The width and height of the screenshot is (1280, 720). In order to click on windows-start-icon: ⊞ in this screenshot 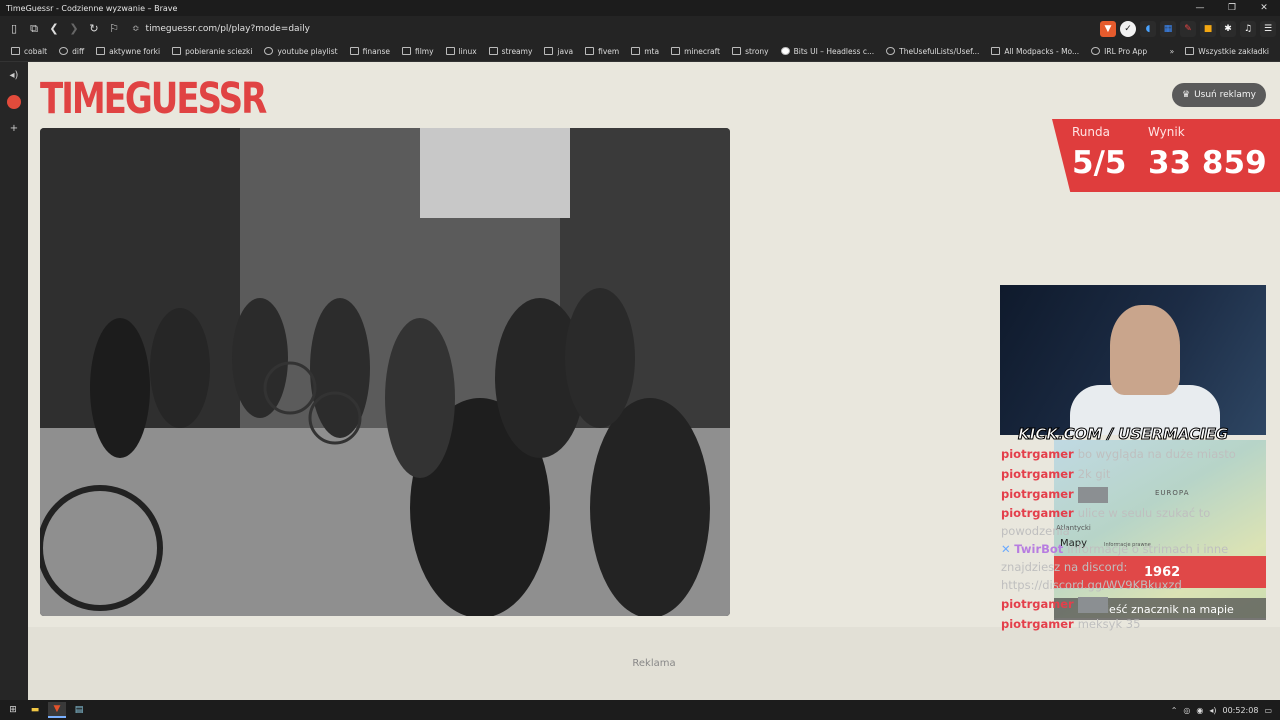, I will do `click(13, 710)`.